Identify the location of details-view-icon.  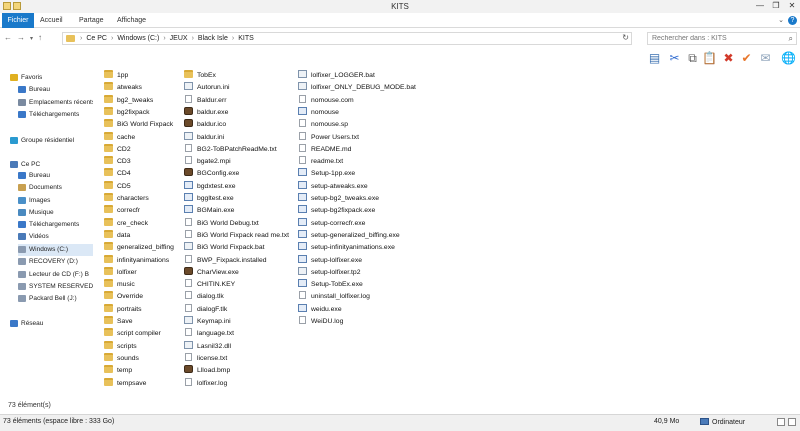
(781, 422).